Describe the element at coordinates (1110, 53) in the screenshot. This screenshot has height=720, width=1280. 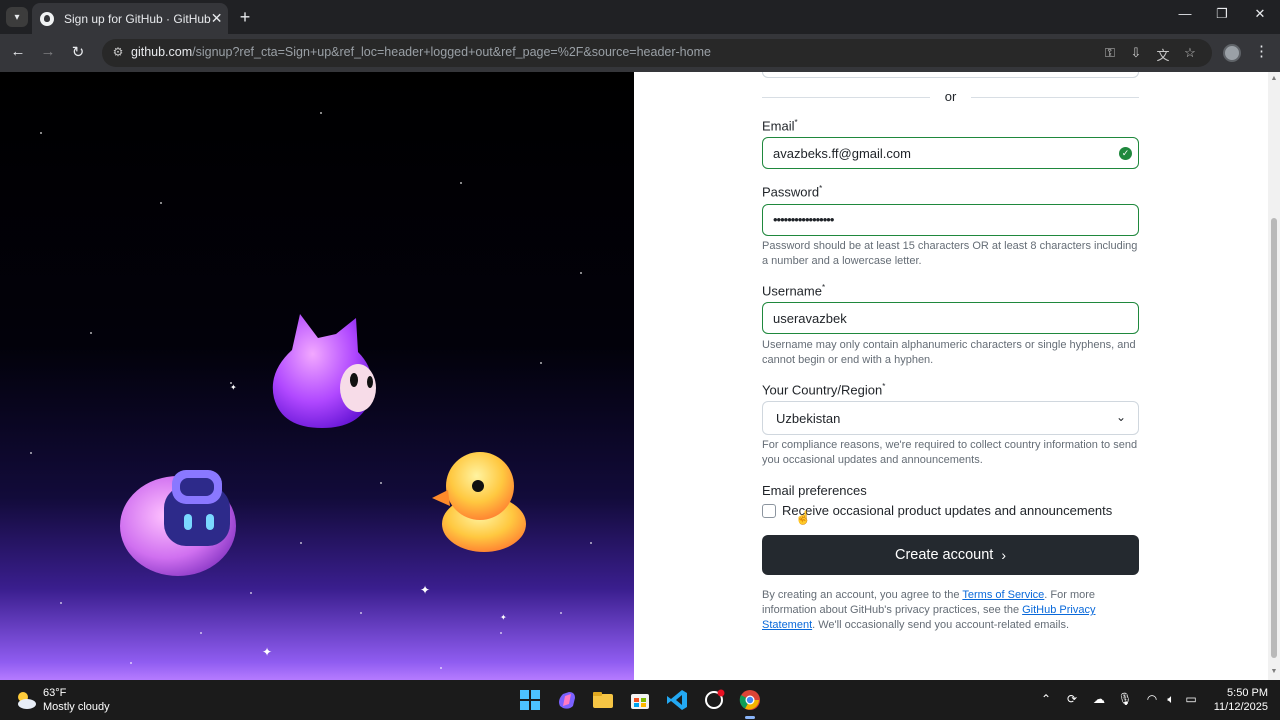
I see `password-key-icon: ⚿` at that location.